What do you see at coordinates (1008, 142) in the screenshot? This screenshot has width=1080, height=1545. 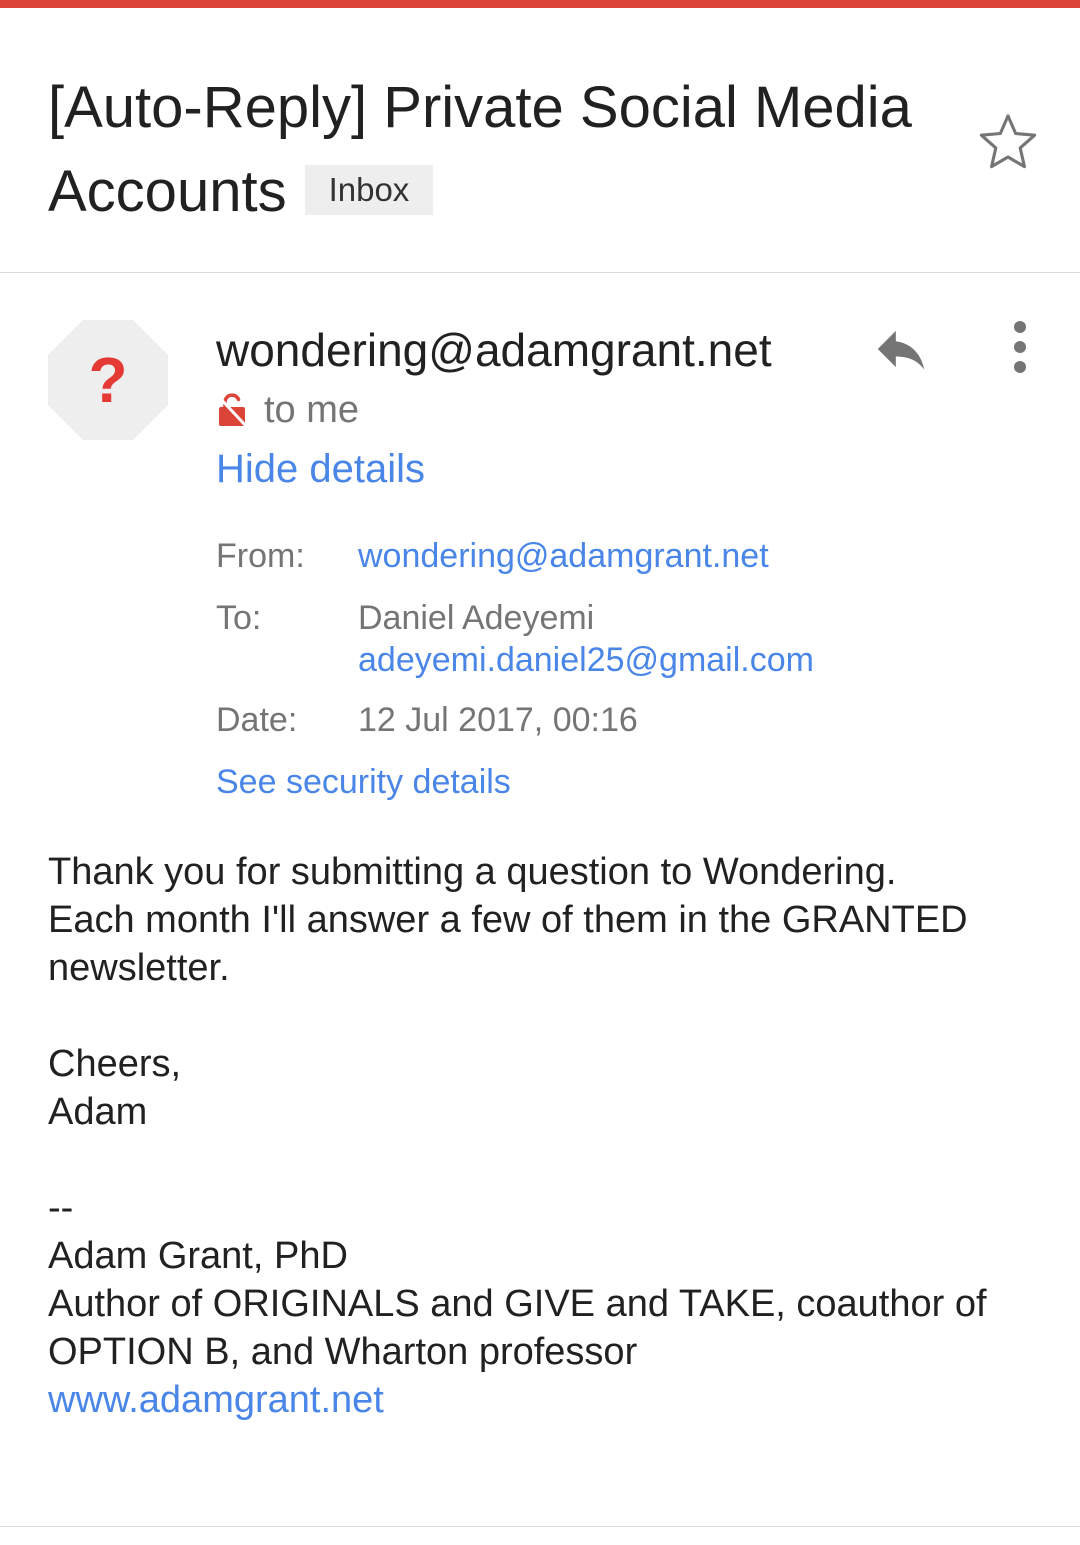 I see `star-icon` at bounding box center [1008, 142].